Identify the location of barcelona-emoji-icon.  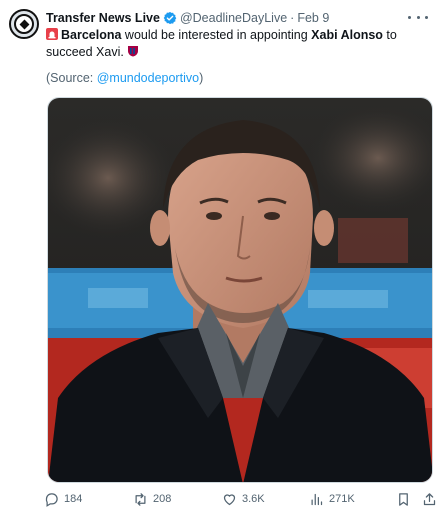
(132, 51).